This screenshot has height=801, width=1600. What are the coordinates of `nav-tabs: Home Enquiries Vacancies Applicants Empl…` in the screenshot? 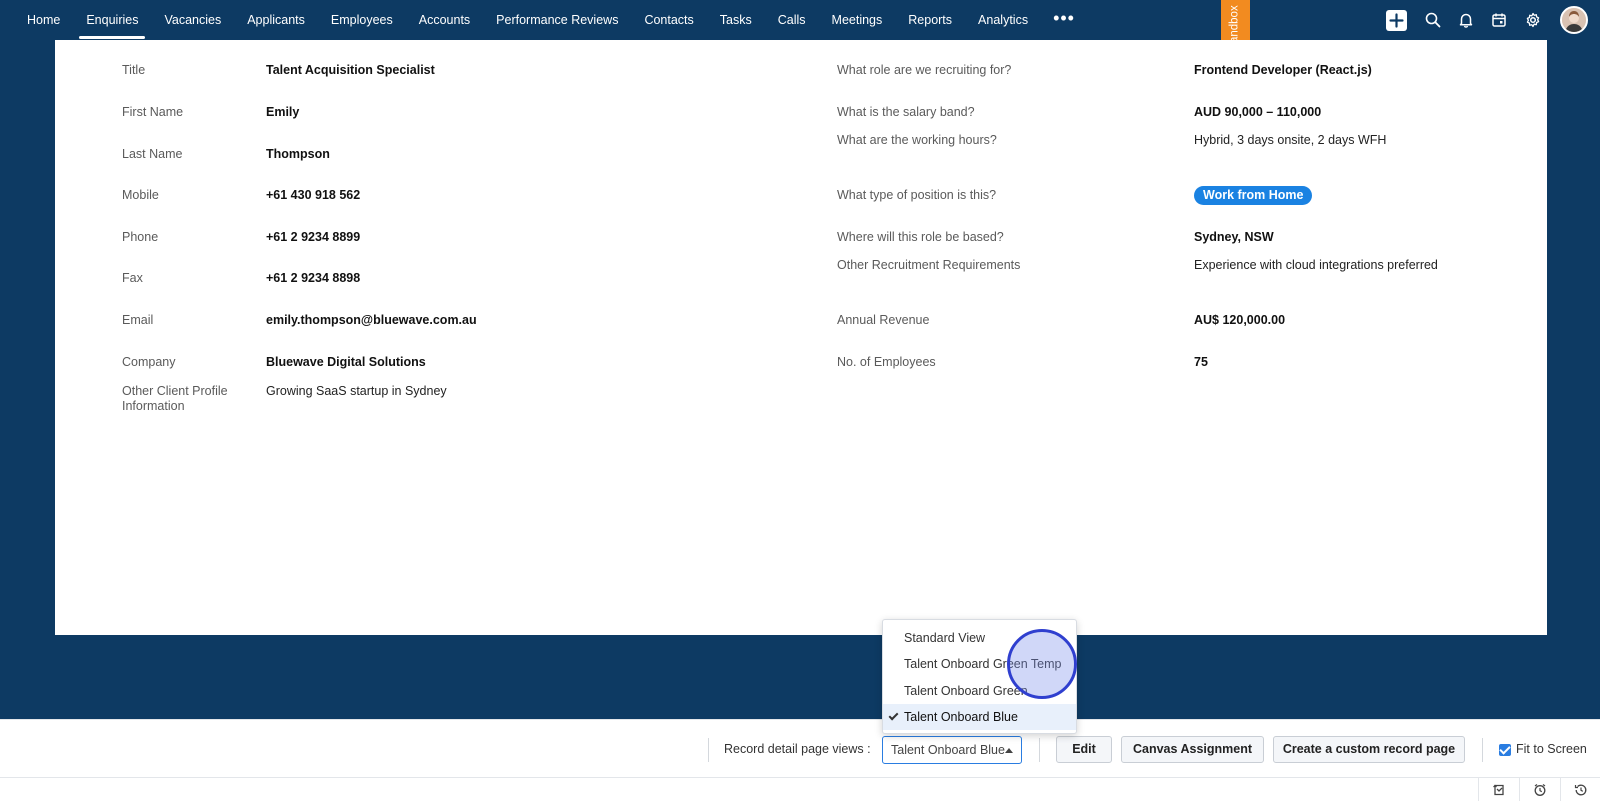 It's located at (550, 20).